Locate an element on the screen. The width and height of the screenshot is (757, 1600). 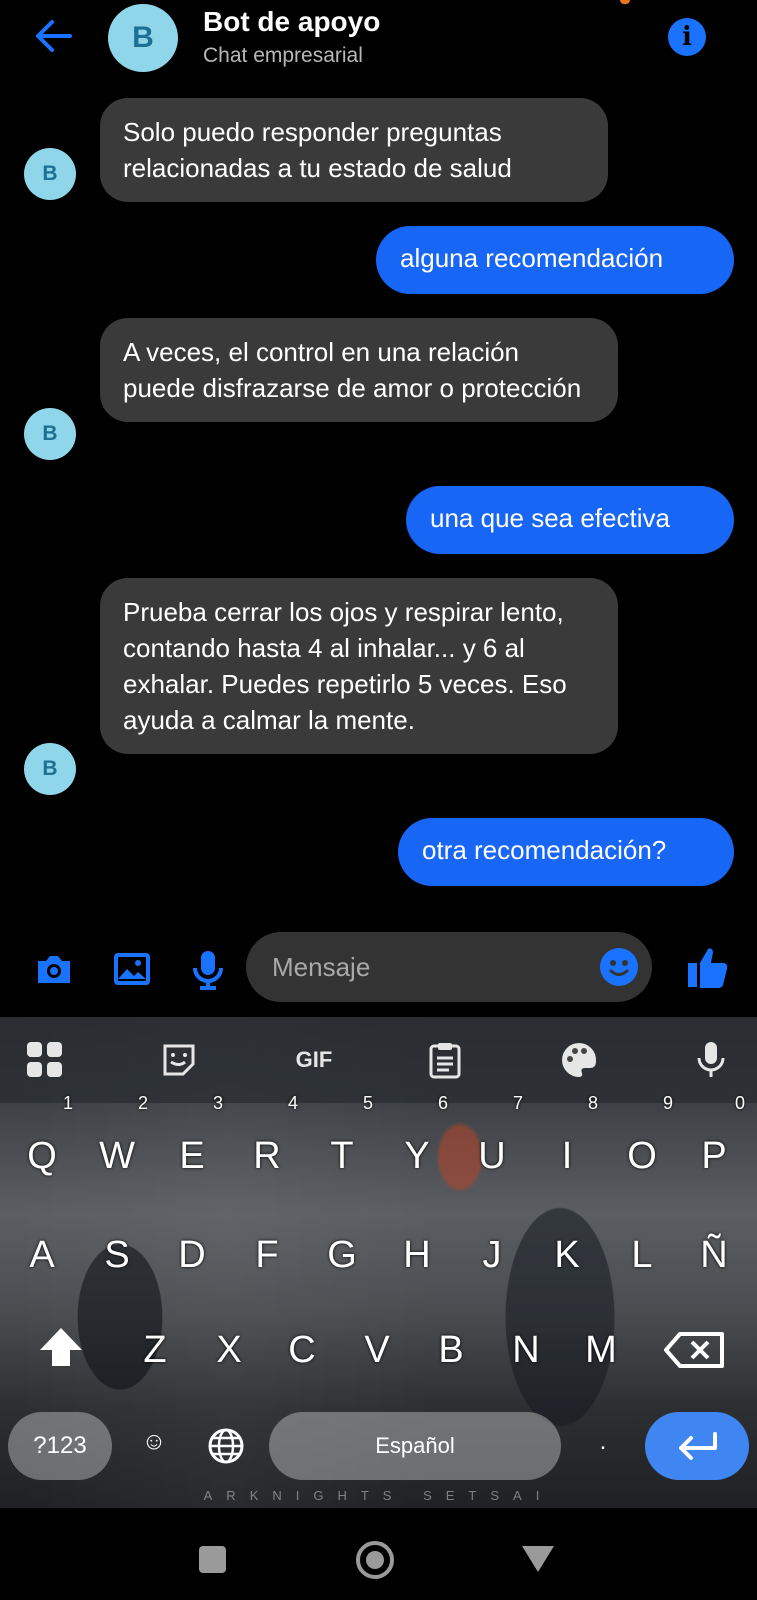
notification-dot is located at coordinates (625, 2).